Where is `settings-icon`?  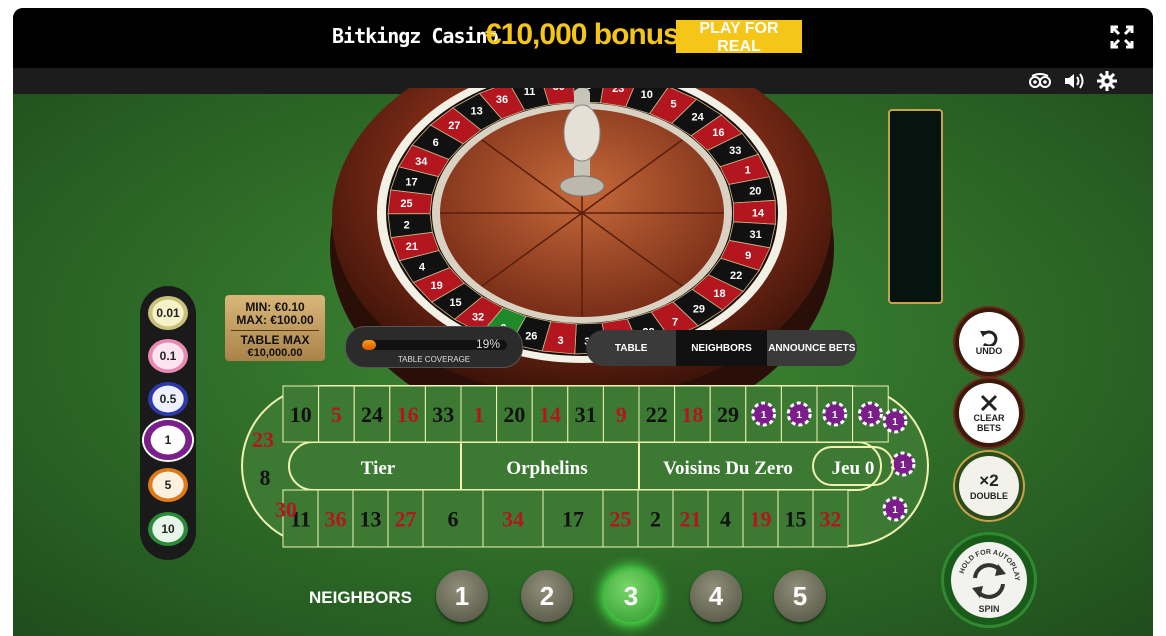
settings-icon is located at coordinates (1107, 81).